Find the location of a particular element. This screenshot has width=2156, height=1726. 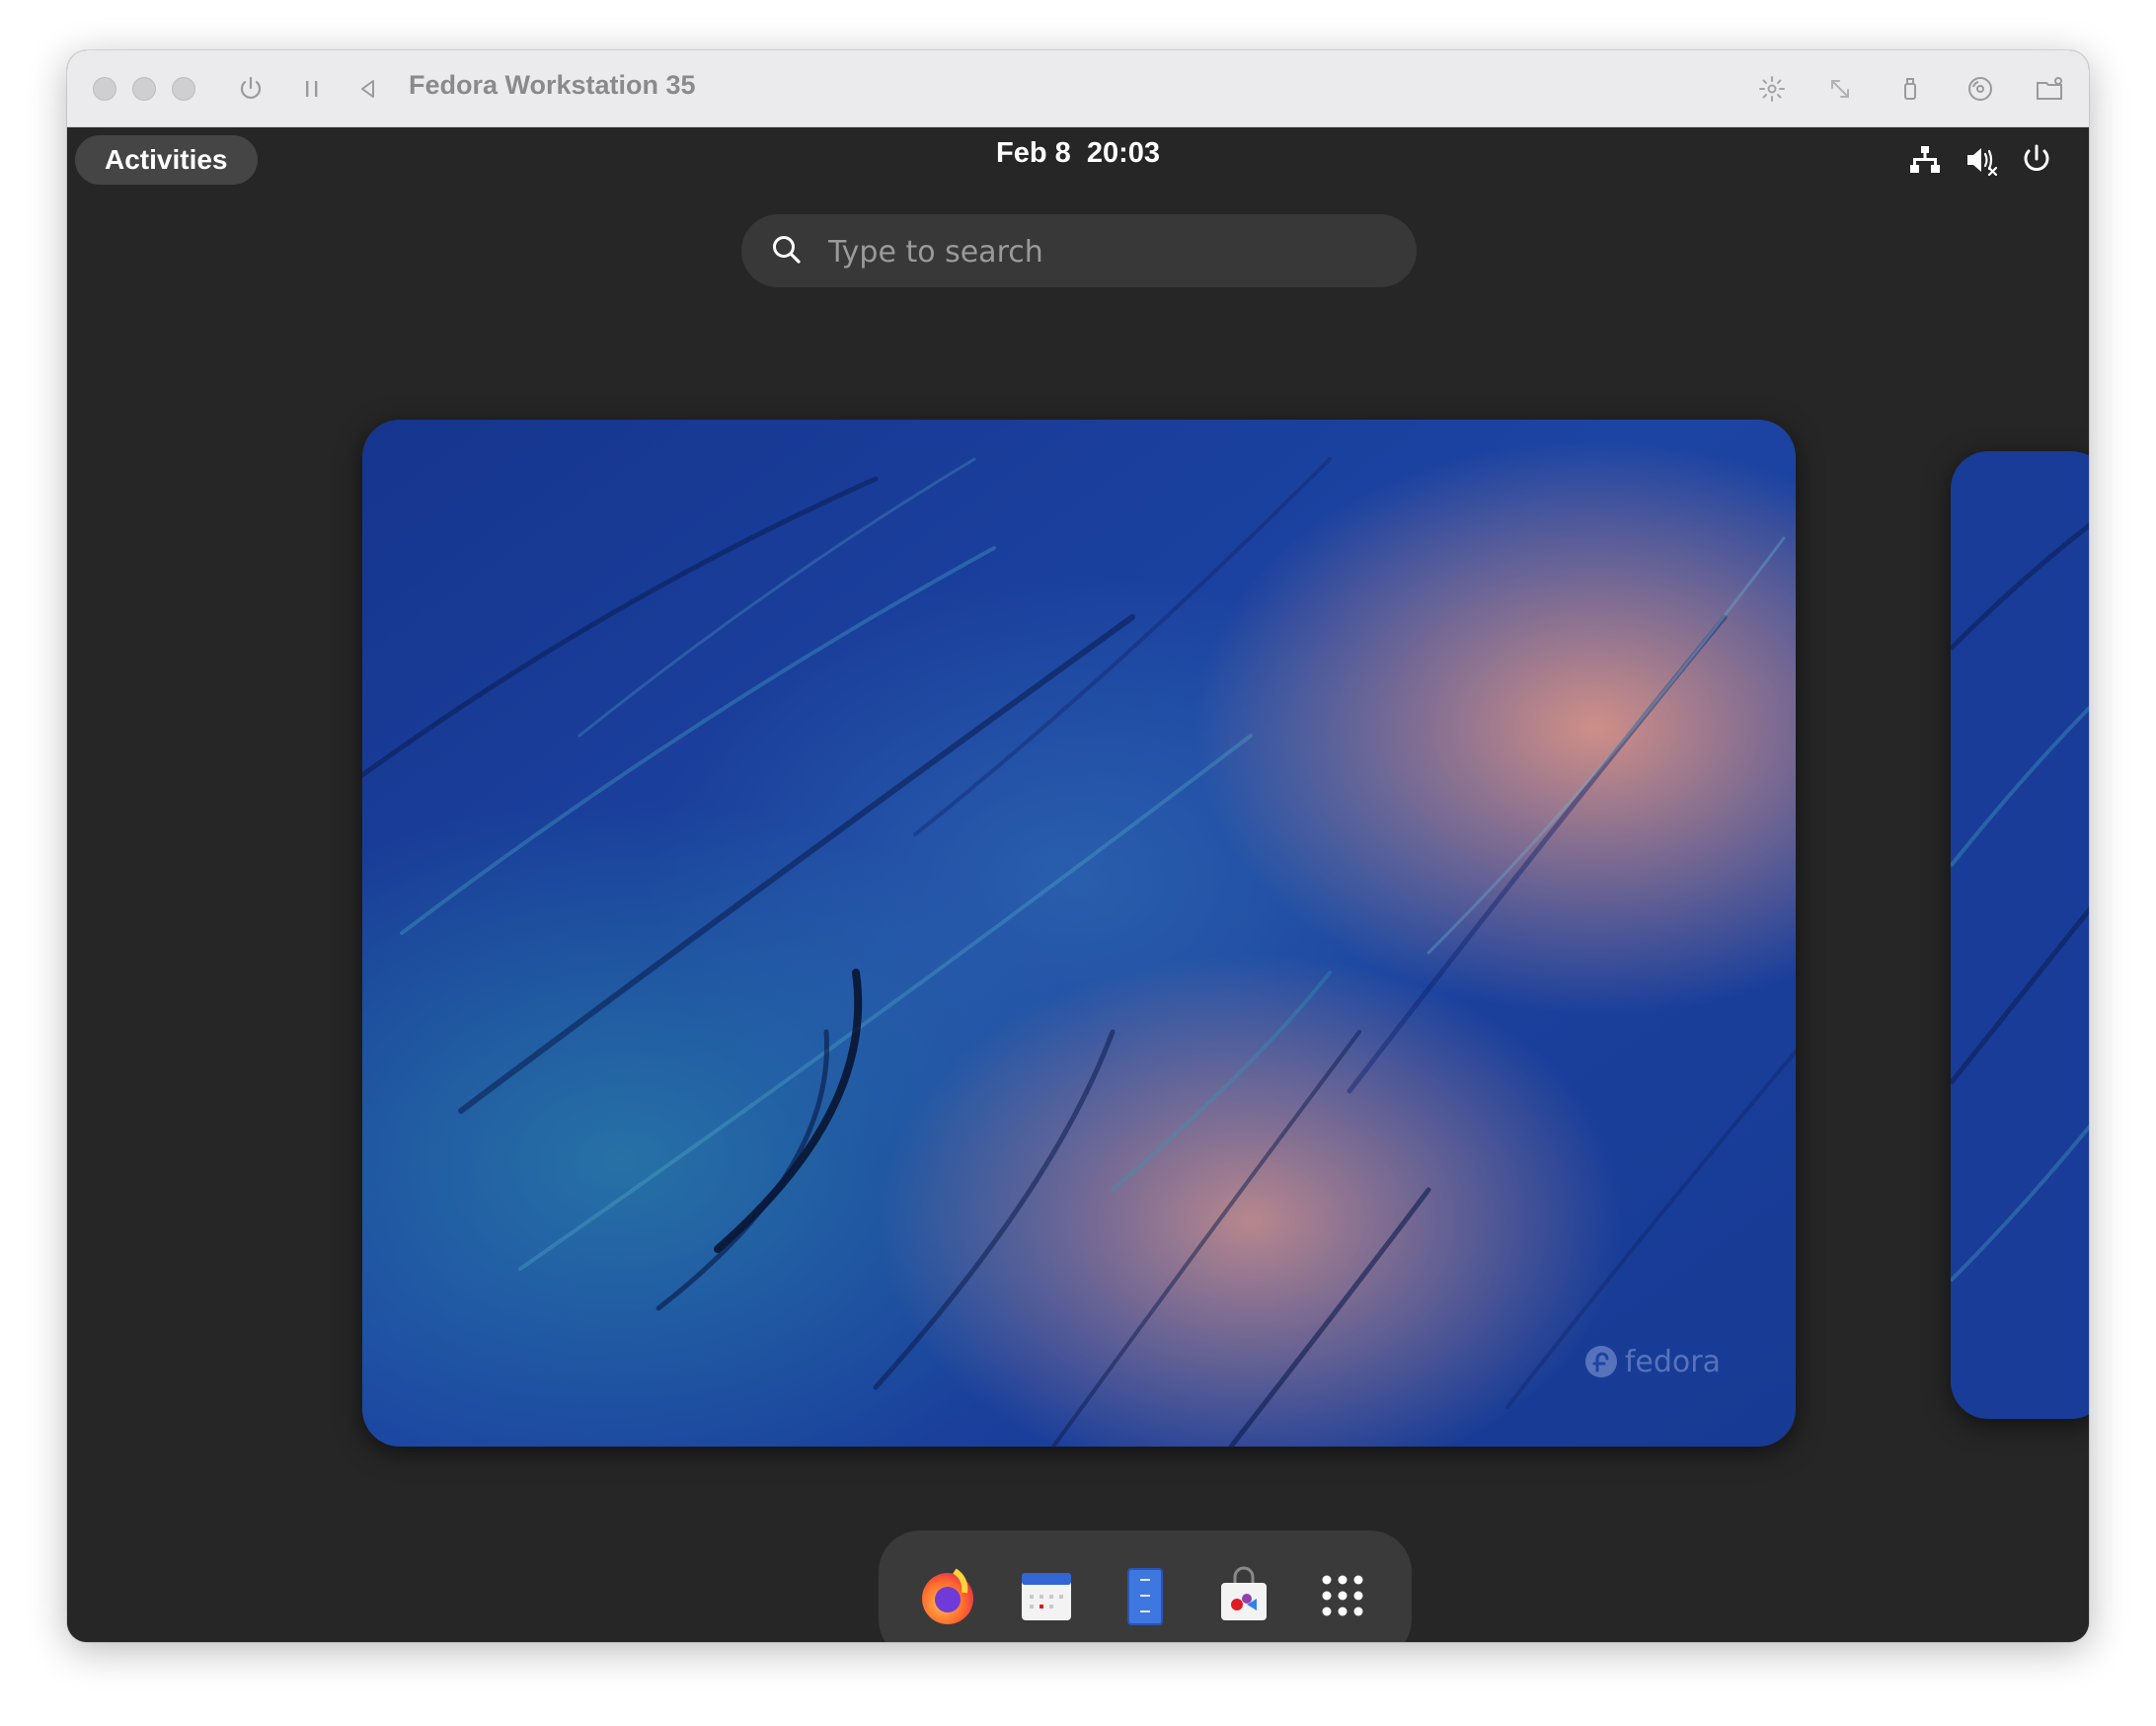

search-input is located at coordinates (1104, 251).